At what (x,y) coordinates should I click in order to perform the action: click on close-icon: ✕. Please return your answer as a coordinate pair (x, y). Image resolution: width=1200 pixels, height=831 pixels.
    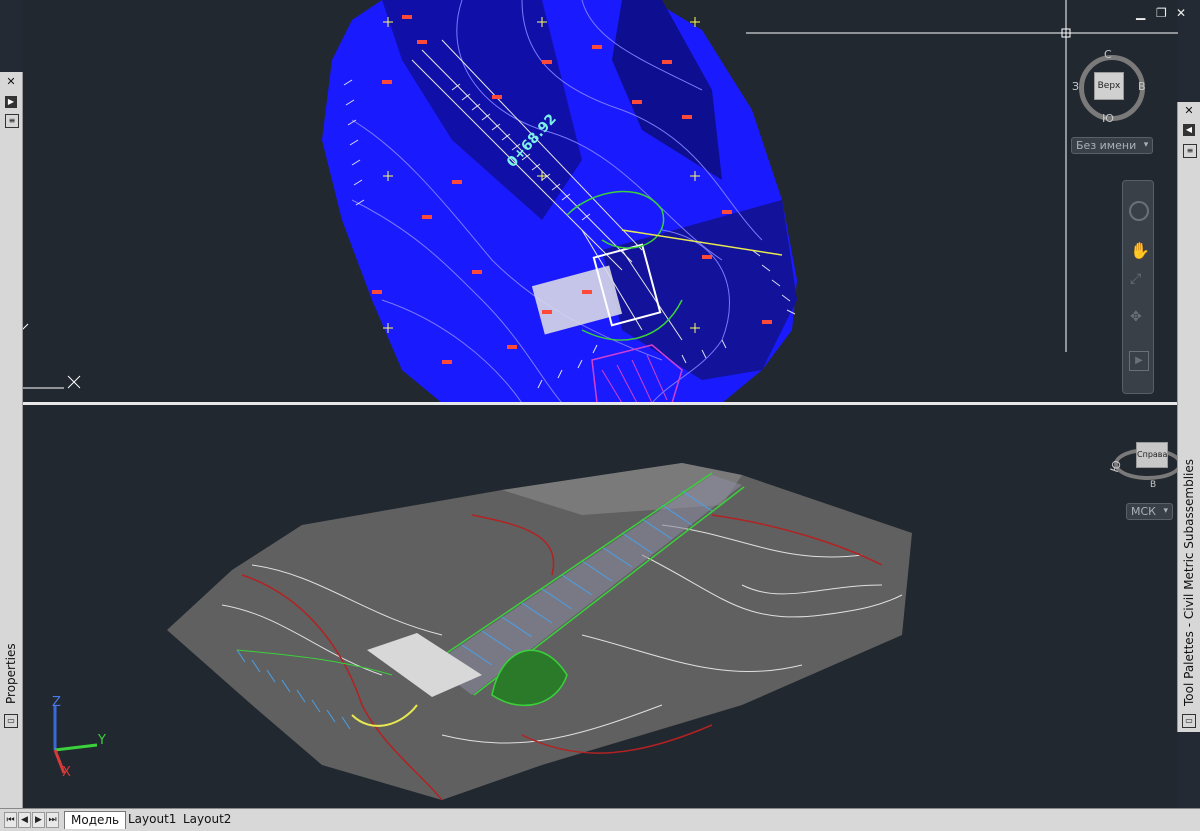
    Looking at the image, I should click on (1181, 13).